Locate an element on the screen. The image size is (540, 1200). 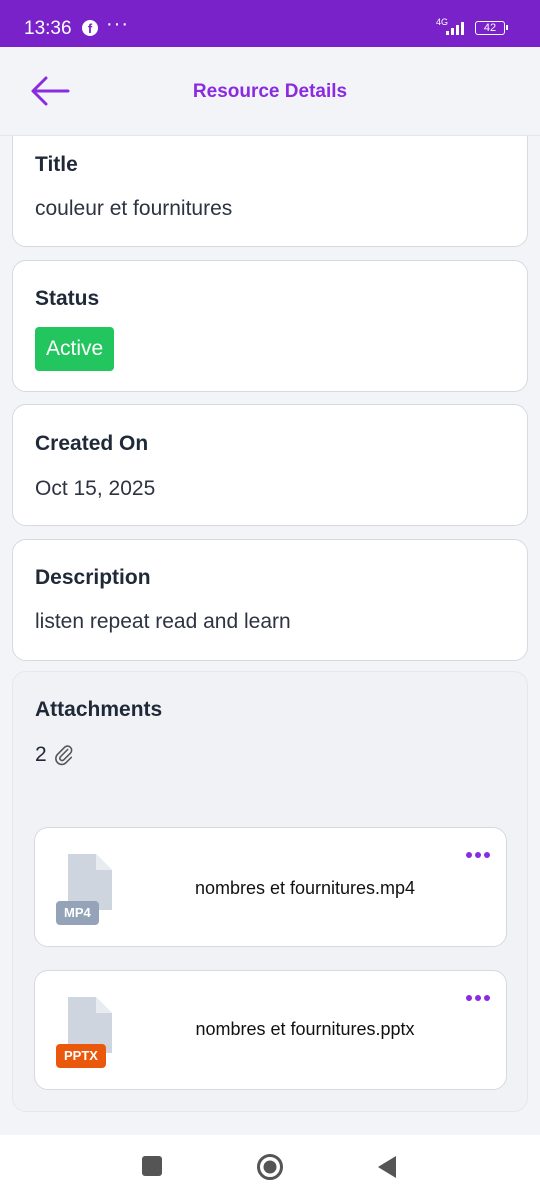
status-badge: Active is located at coordinates (75, 349).